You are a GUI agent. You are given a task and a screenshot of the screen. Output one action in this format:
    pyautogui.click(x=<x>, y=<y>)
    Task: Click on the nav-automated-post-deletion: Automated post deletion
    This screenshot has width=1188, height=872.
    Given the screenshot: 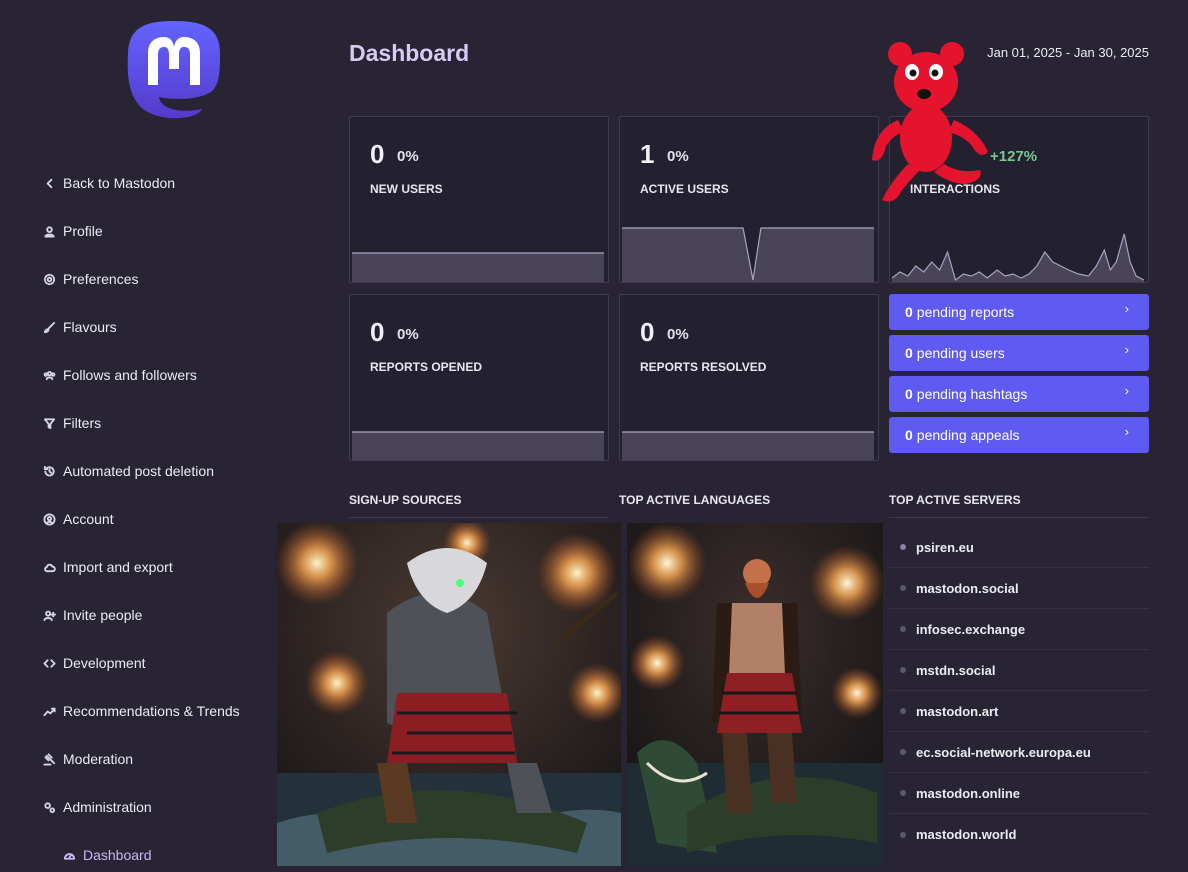 What is the action you would take?
    pyautogui.click(x=138, y=471)
    